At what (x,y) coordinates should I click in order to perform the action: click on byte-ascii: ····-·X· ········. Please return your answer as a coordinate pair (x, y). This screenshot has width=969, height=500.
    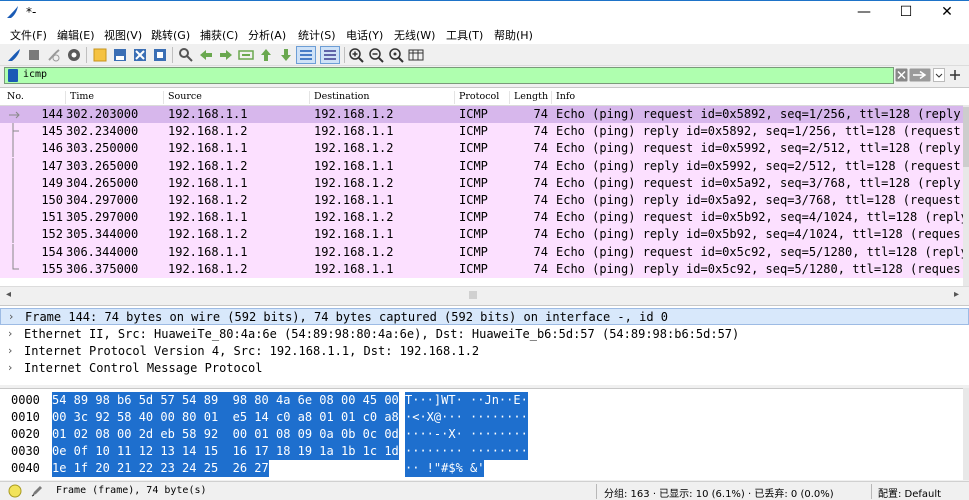
    Looking at the image, I should click on (466, 434).